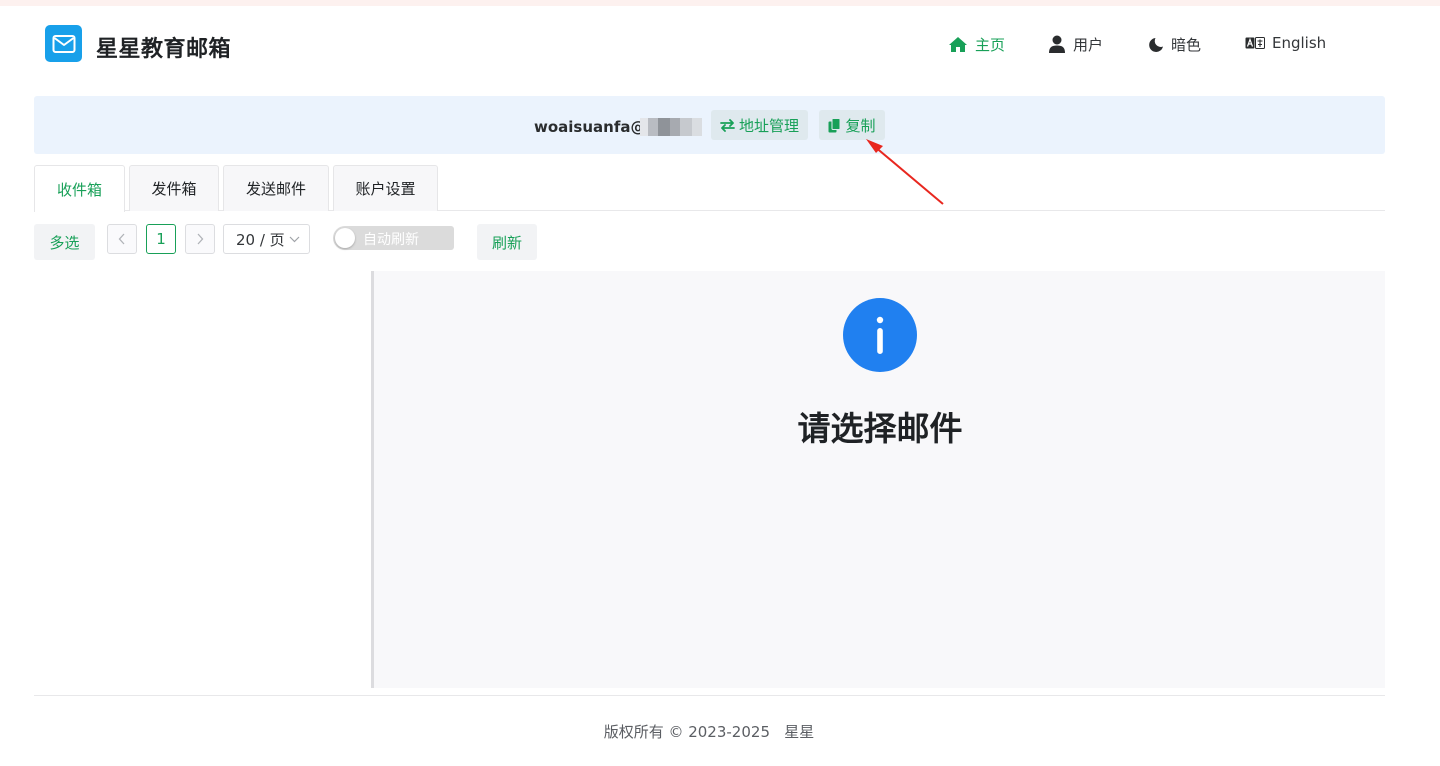  Describe the element at coordinates (1156, 44) in the screenshot. I see `moon-icon` at that location.